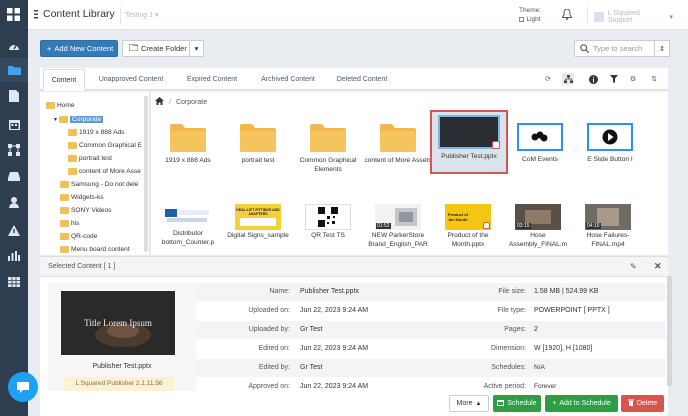  What do you see at coordinates (630, 15) in the screenshot?
I see `user-menu: L Squared Support ▾` at bounding box center [630, 15].